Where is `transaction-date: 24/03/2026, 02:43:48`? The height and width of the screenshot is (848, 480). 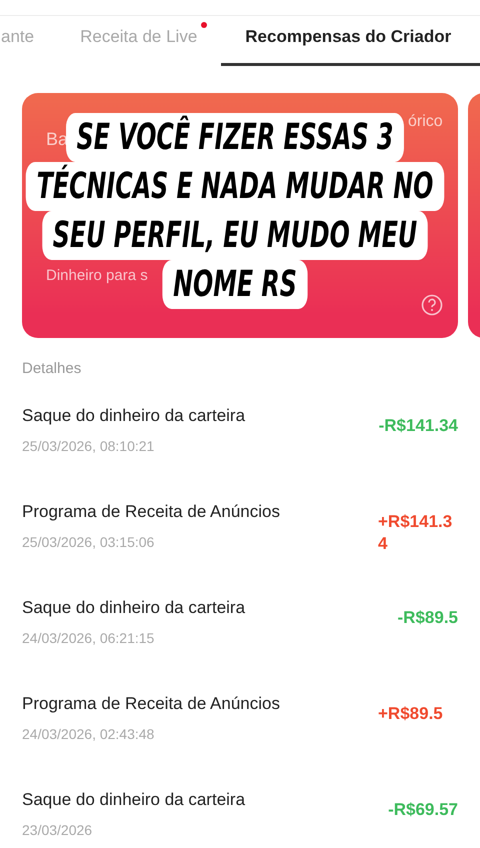 transaction-date: 24/03/2026, 02:43:48 is located at coordinates (89, 734).